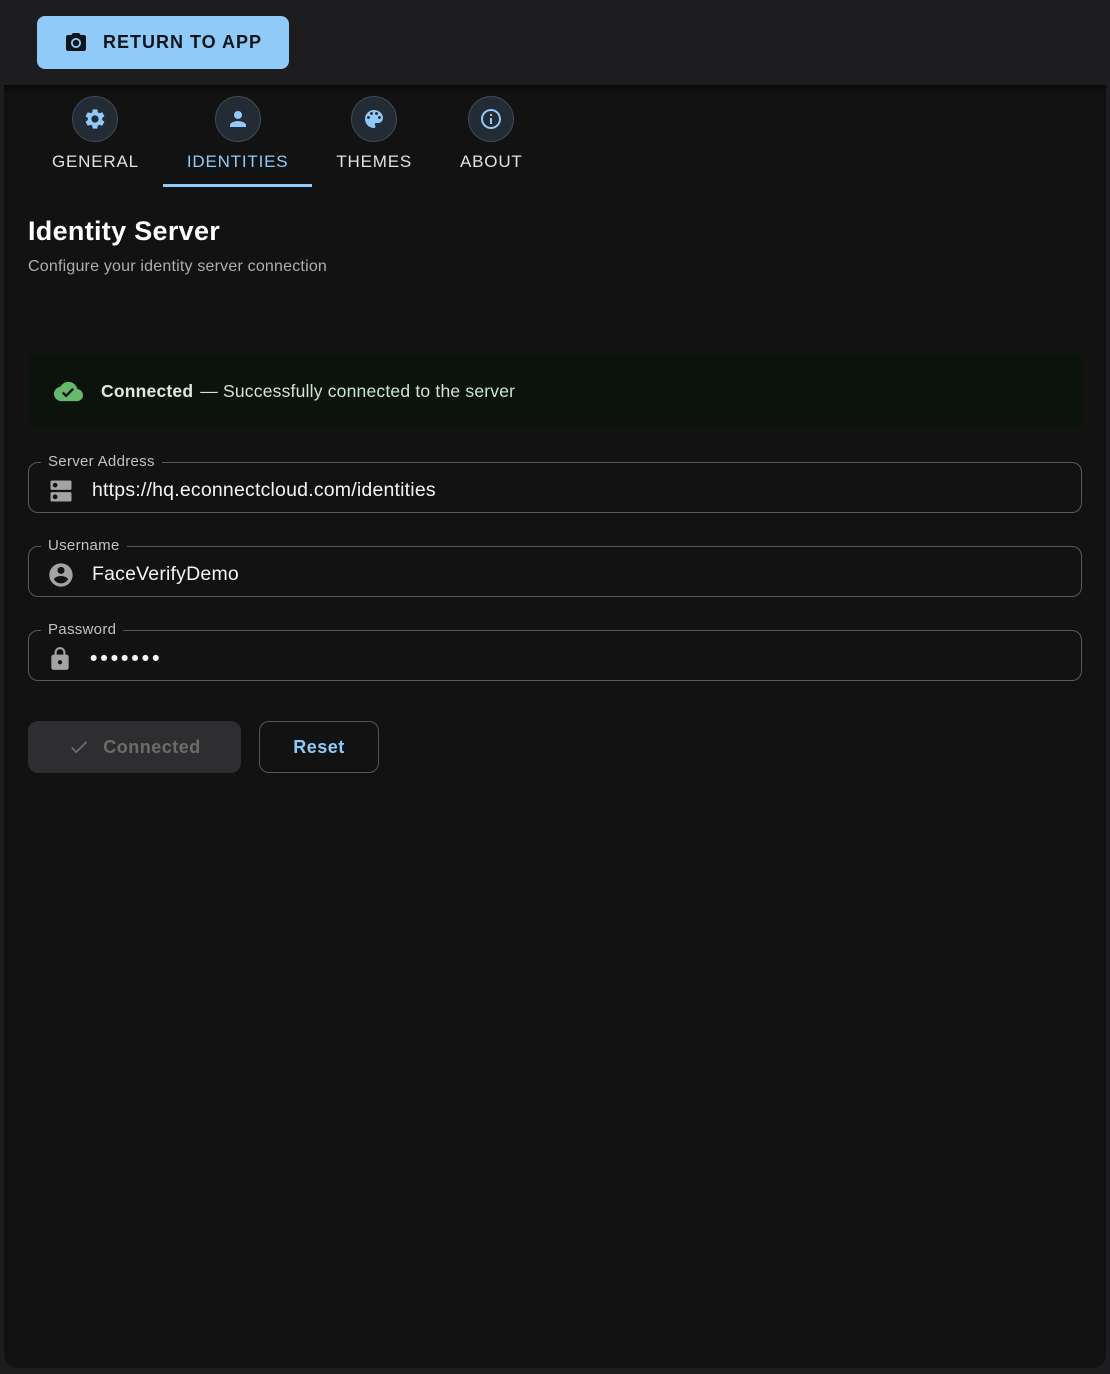 The height and width of the screenshot is (1374, 1110). I want to click on camera-icon, so click(76, 43).